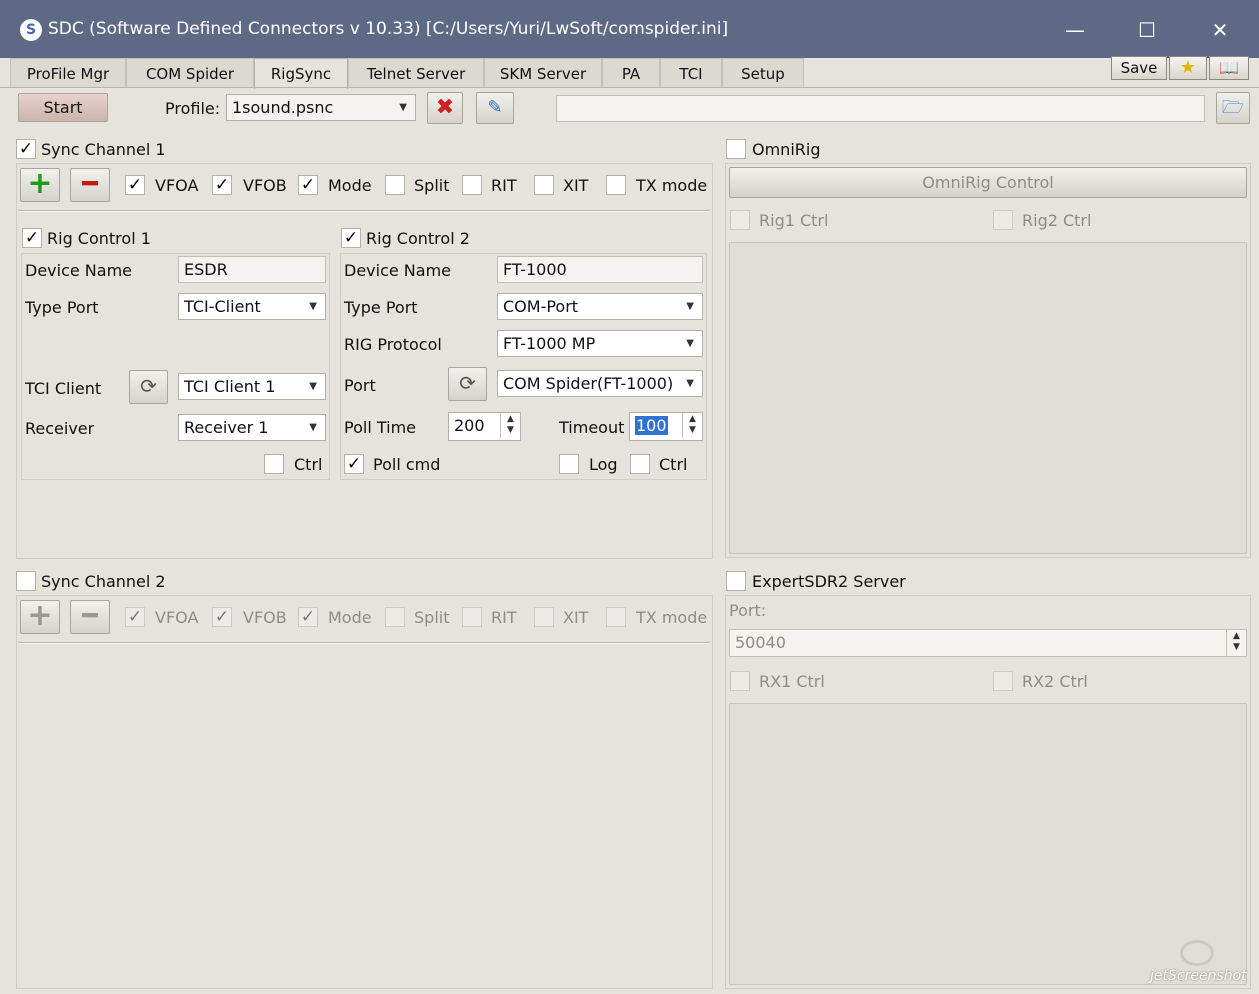  I want to click on sync-channel-1-checkbox: ✓, so click(26, 149).